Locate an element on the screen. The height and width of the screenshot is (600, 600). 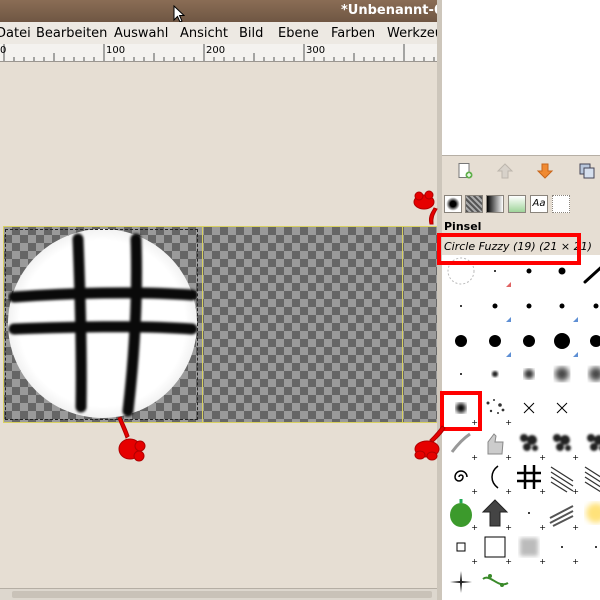
tab-fonts: Aa is located at coordinates (539, 204).